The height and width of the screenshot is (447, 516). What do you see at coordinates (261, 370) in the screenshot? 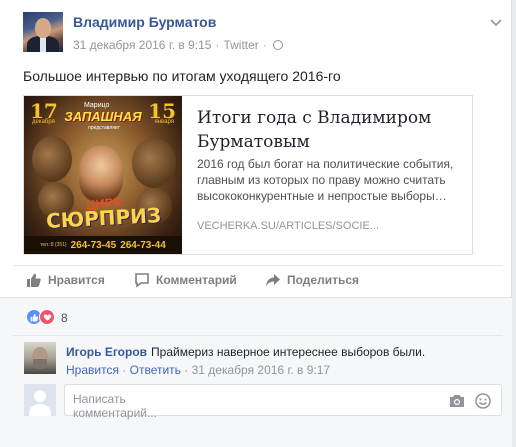
I see `comment-time: 31 декабря 2016 г. в 9:17` at bounding box center [261, 370].